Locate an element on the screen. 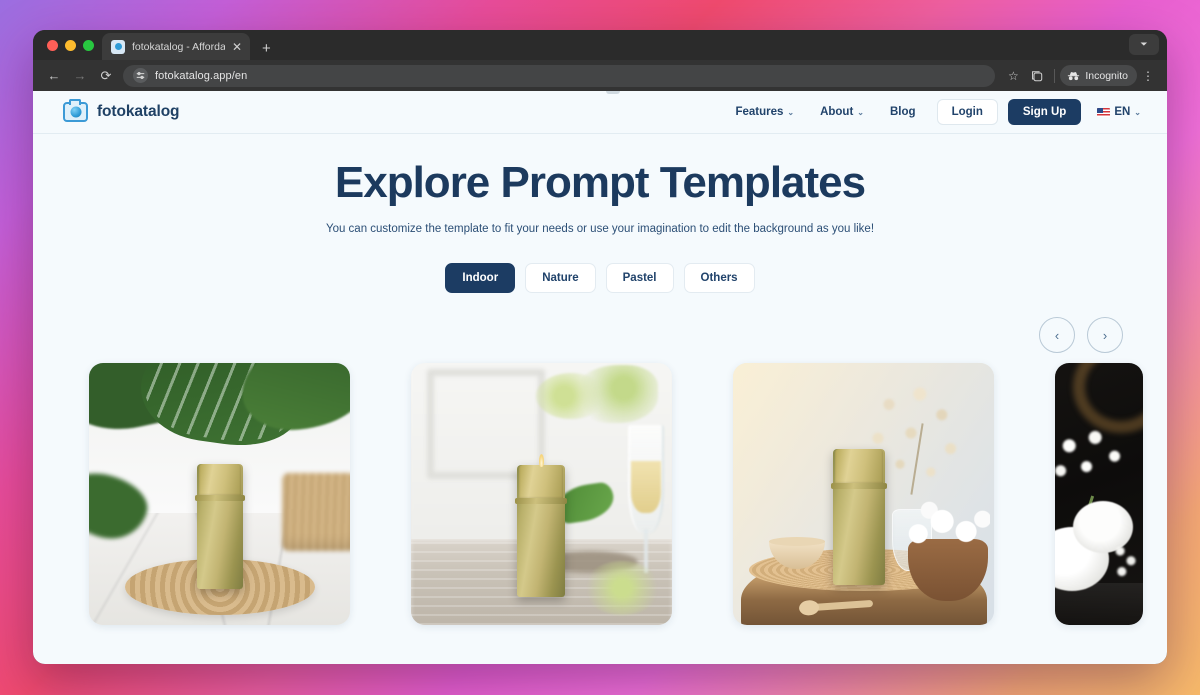 Image resolution: width=1200 pixels, height=695 pixels. brand-logo: fotokatalog is located at coordinates (121, 110).